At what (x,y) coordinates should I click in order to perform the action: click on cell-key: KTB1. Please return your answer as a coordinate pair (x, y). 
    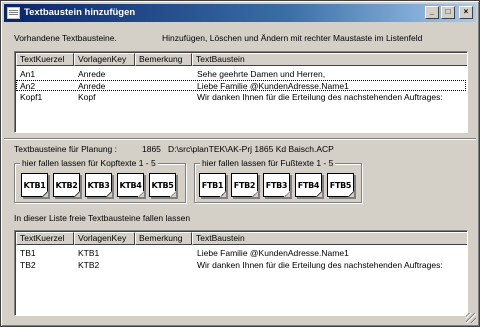
    Looking at the image, I should click on (89, 253).